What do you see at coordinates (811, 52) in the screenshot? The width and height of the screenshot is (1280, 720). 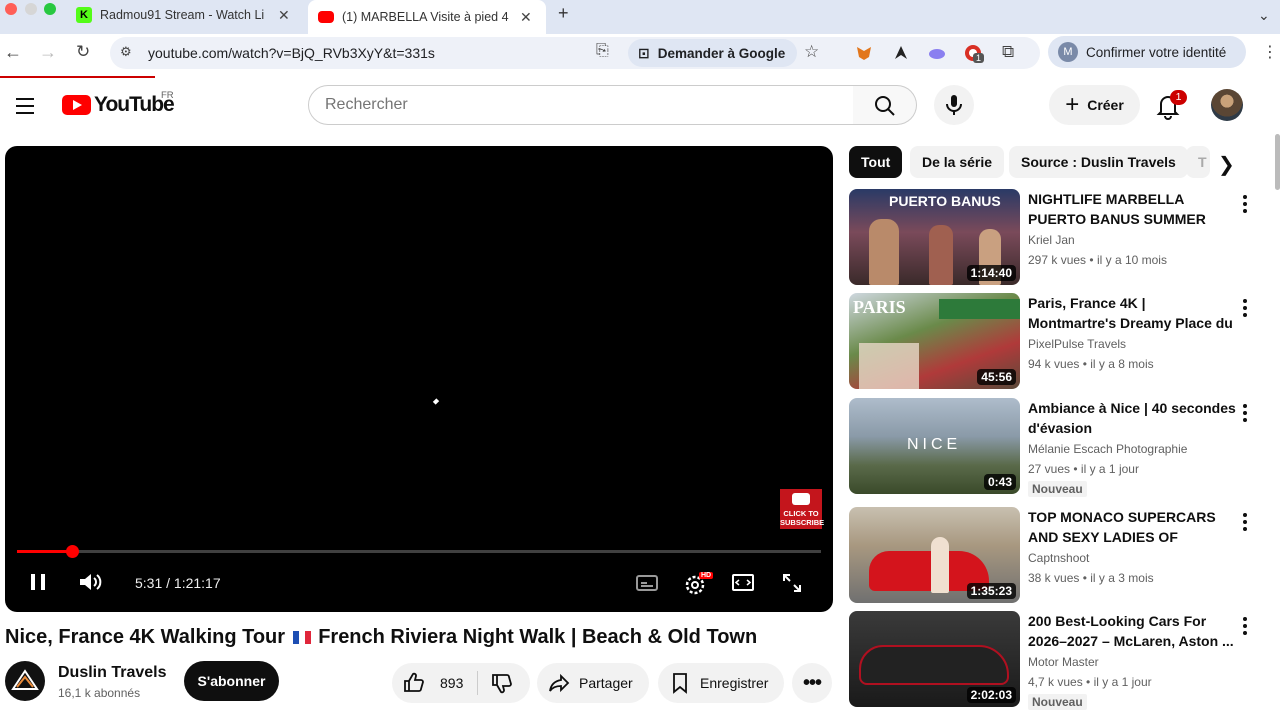 I see `bookmark-star-icon: ☆` at bounding box center [811, 52].